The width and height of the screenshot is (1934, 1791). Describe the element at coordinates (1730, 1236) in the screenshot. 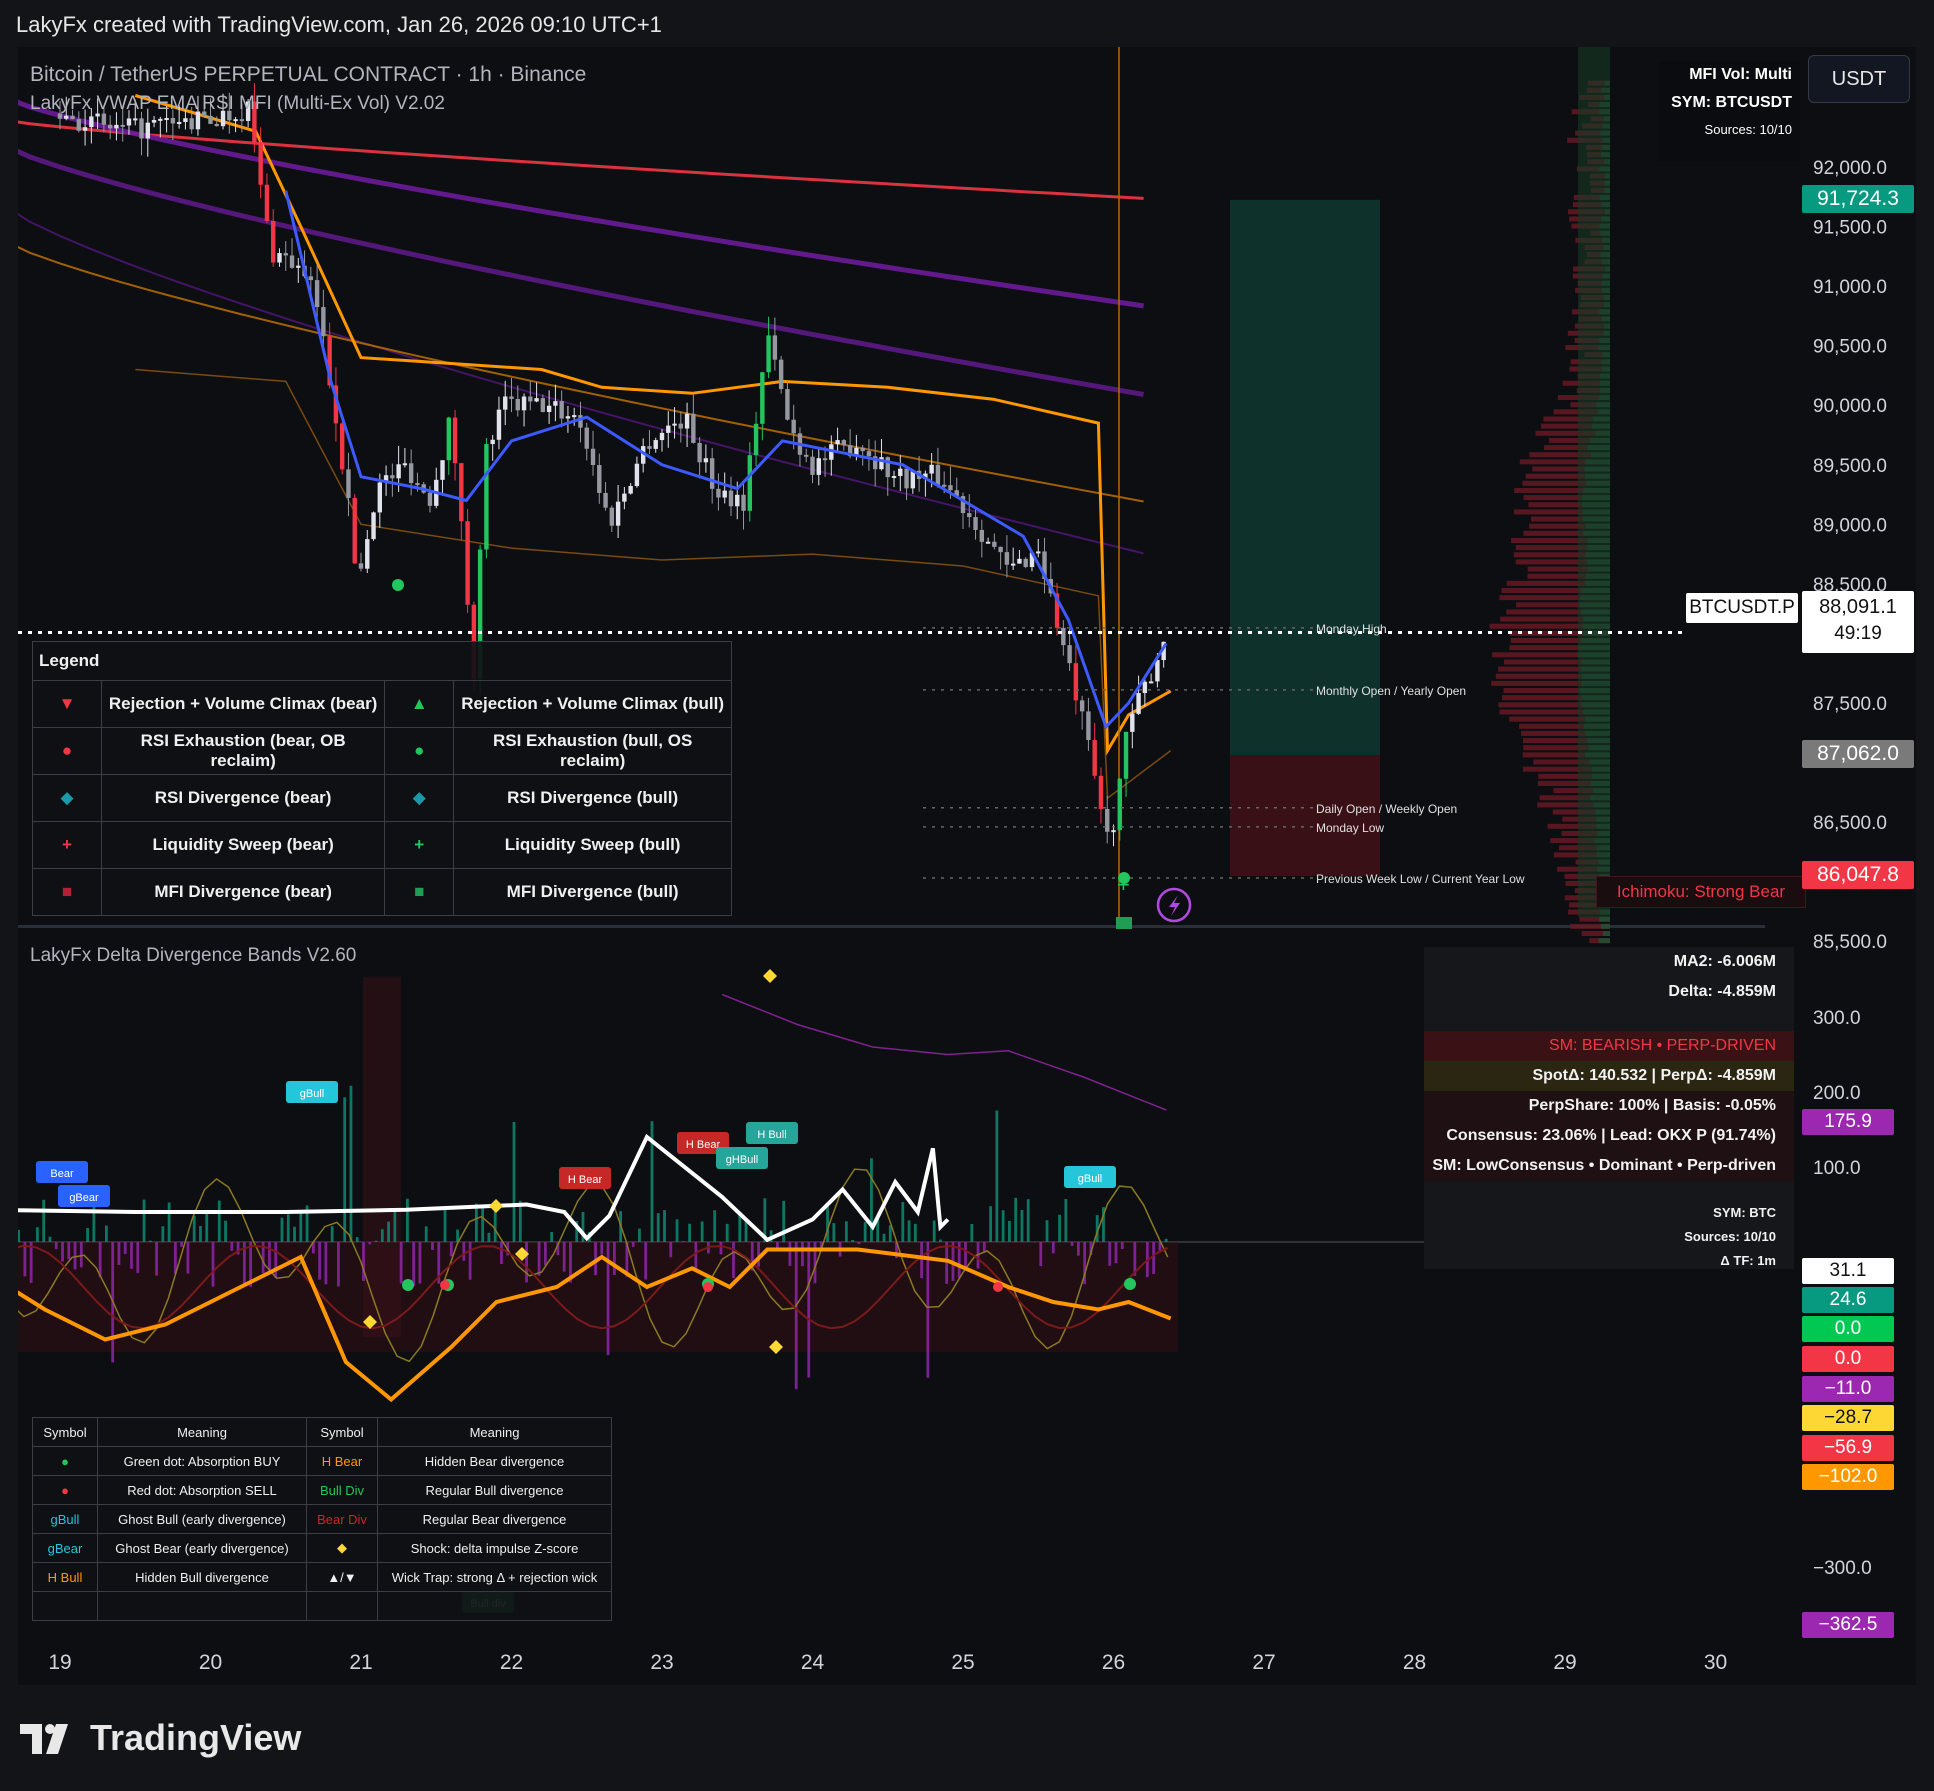

I see `delta-sources-text: Sources: 10/10` at that location.